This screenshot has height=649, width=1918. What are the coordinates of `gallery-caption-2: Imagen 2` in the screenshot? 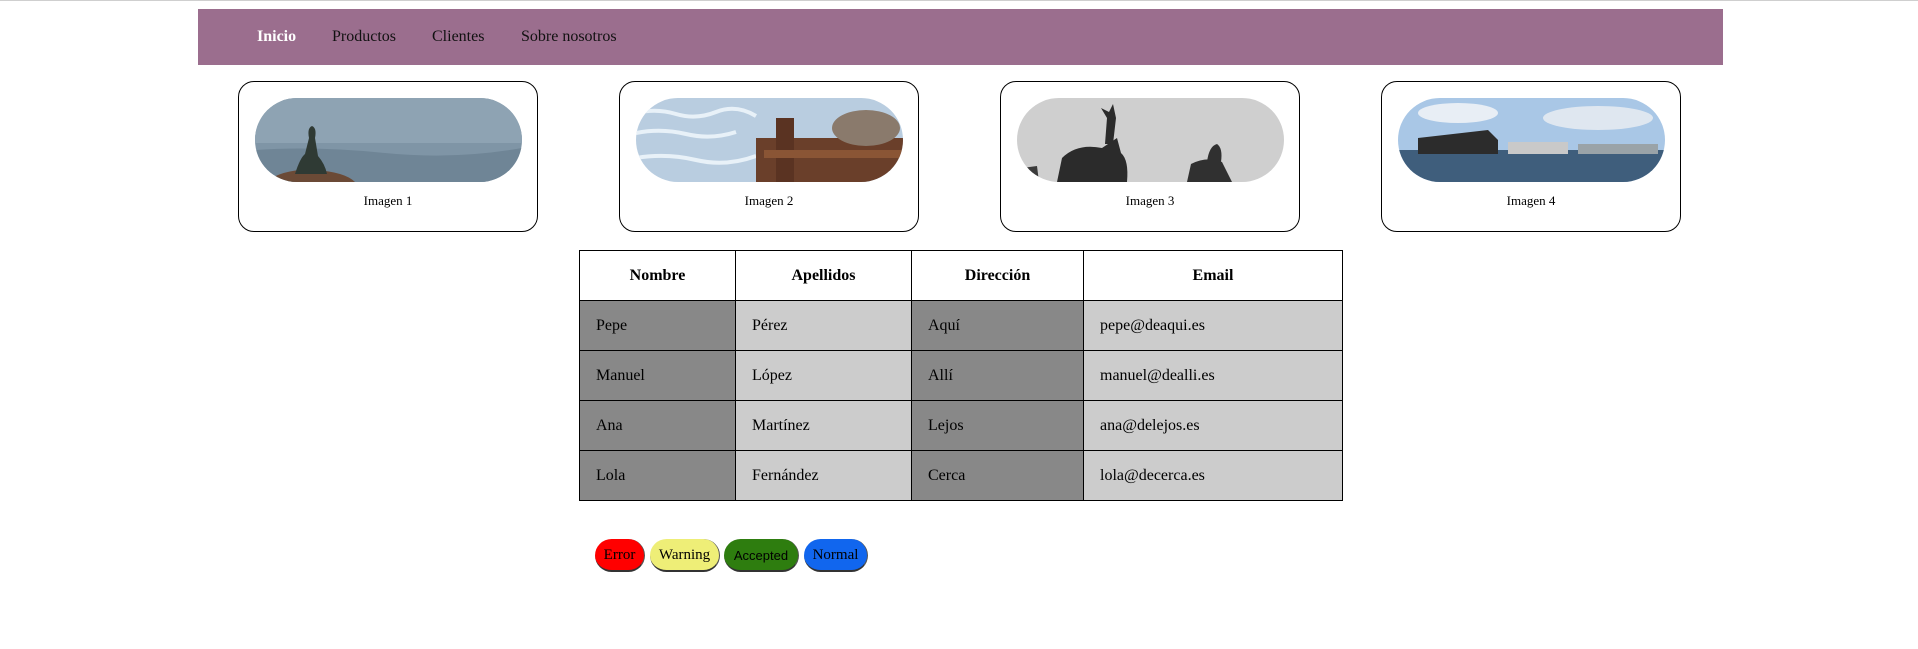 It's located at (769, 200).